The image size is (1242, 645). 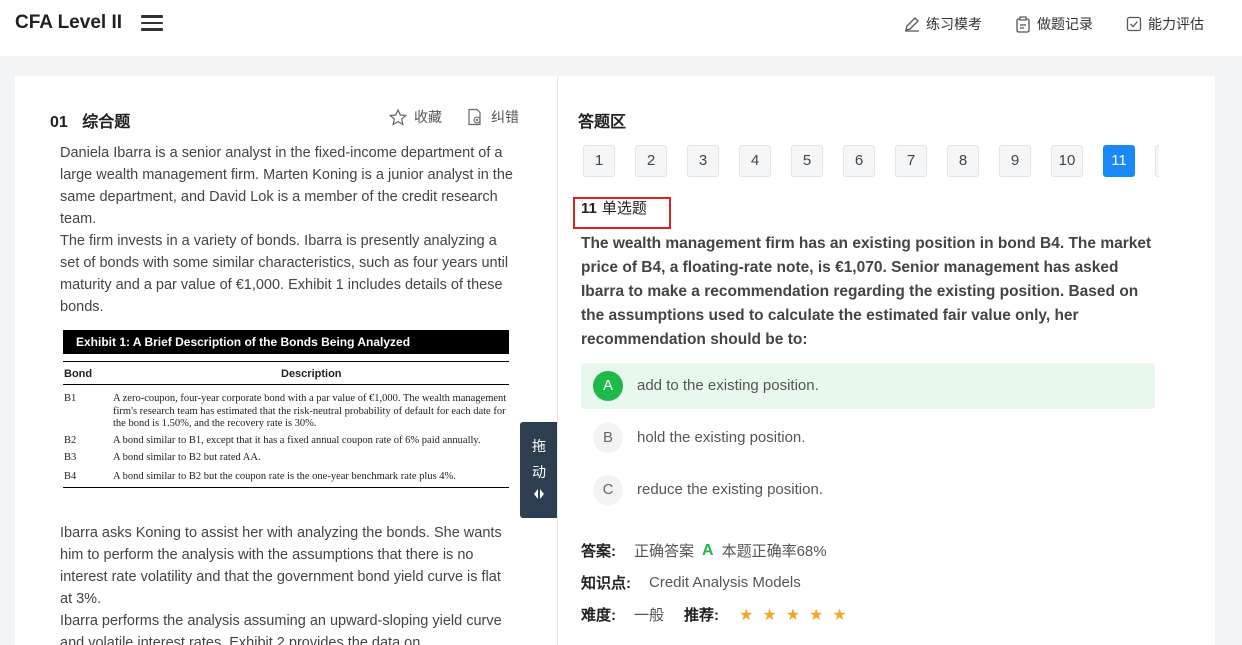 What do you see at coordinates (664, 551) in the screenshot?
I see `correct-answer-label: 正确答案` at bounding box center [664, 551].